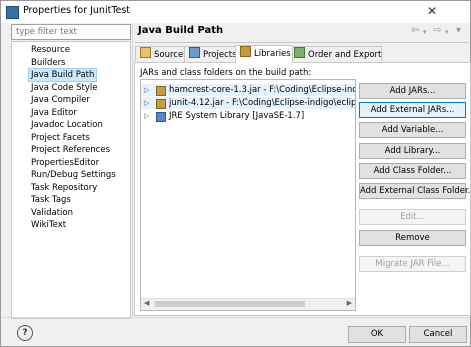 The height and width of the screenshot is (347, 471). Describe the element at coordinates (48, 225) in the screenshot. I see `tree-item-wikitext: WikiText` at that location.